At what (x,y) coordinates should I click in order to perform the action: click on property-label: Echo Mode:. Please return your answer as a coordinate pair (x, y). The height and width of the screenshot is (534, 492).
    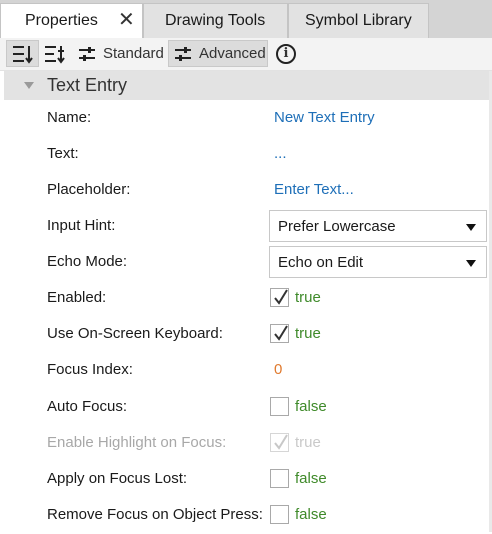
    Looking at the image, I should click on (87, 261).